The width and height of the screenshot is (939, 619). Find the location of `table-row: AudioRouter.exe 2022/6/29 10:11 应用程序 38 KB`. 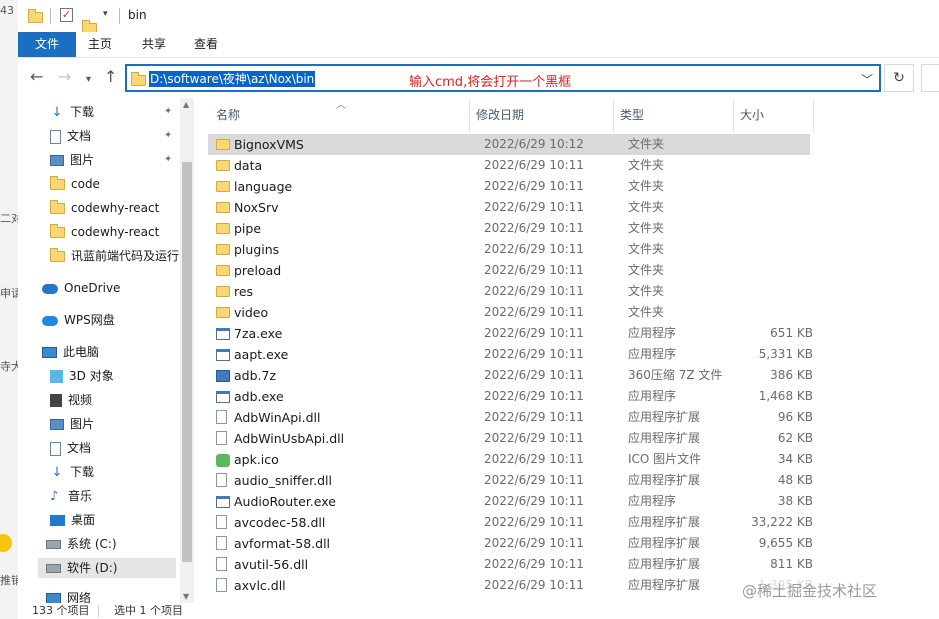

table-row: AudioRouter.exe 2022/6/29 10:11 应用程序 38 KB is located at coordinates (510, 501).